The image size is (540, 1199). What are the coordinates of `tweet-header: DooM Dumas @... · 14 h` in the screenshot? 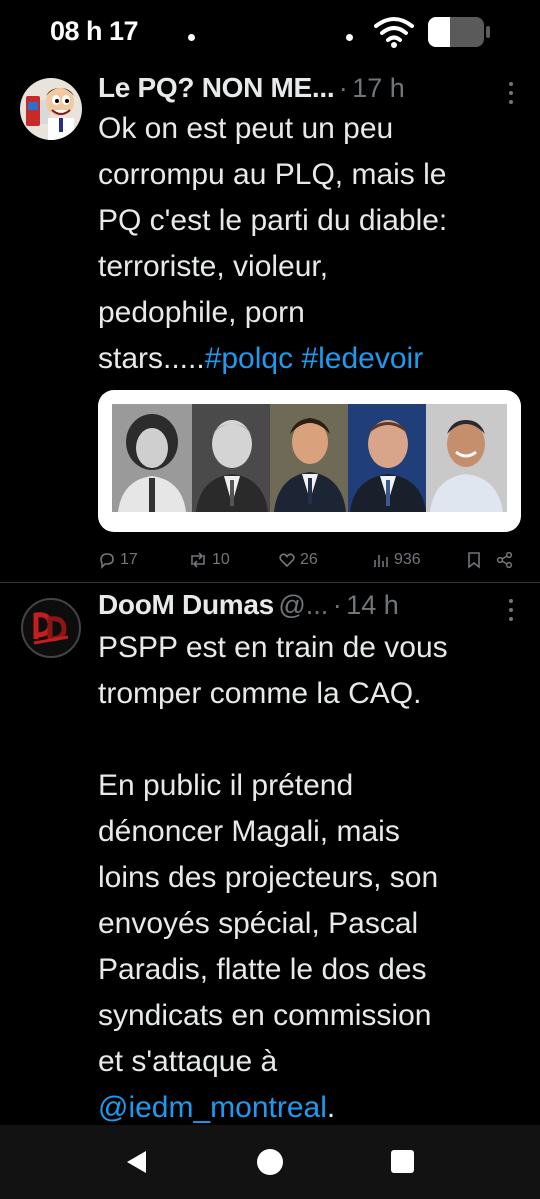 It's located at (309, 607).